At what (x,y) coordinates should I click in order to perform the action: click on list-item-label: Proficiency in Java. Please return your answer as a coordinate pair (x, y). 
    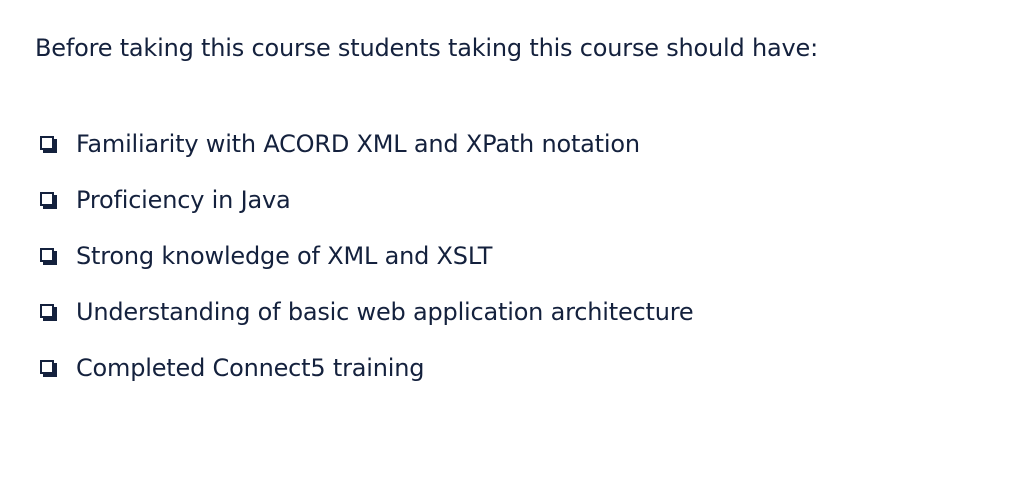
    Looking at the image, I should click on (183, 200).